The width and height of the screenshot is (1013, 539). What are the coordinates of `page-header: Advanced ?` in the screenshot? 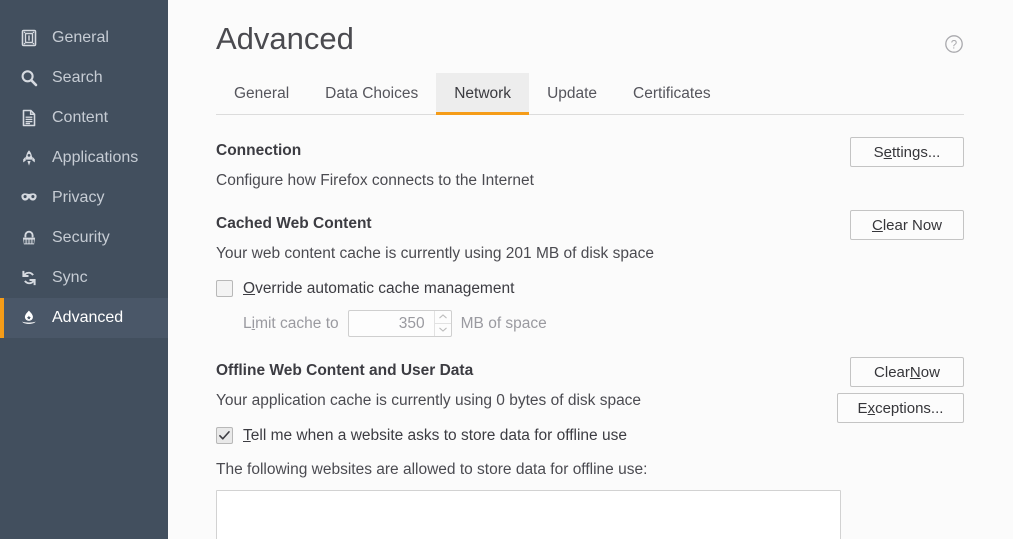 It's located at (590, 28).